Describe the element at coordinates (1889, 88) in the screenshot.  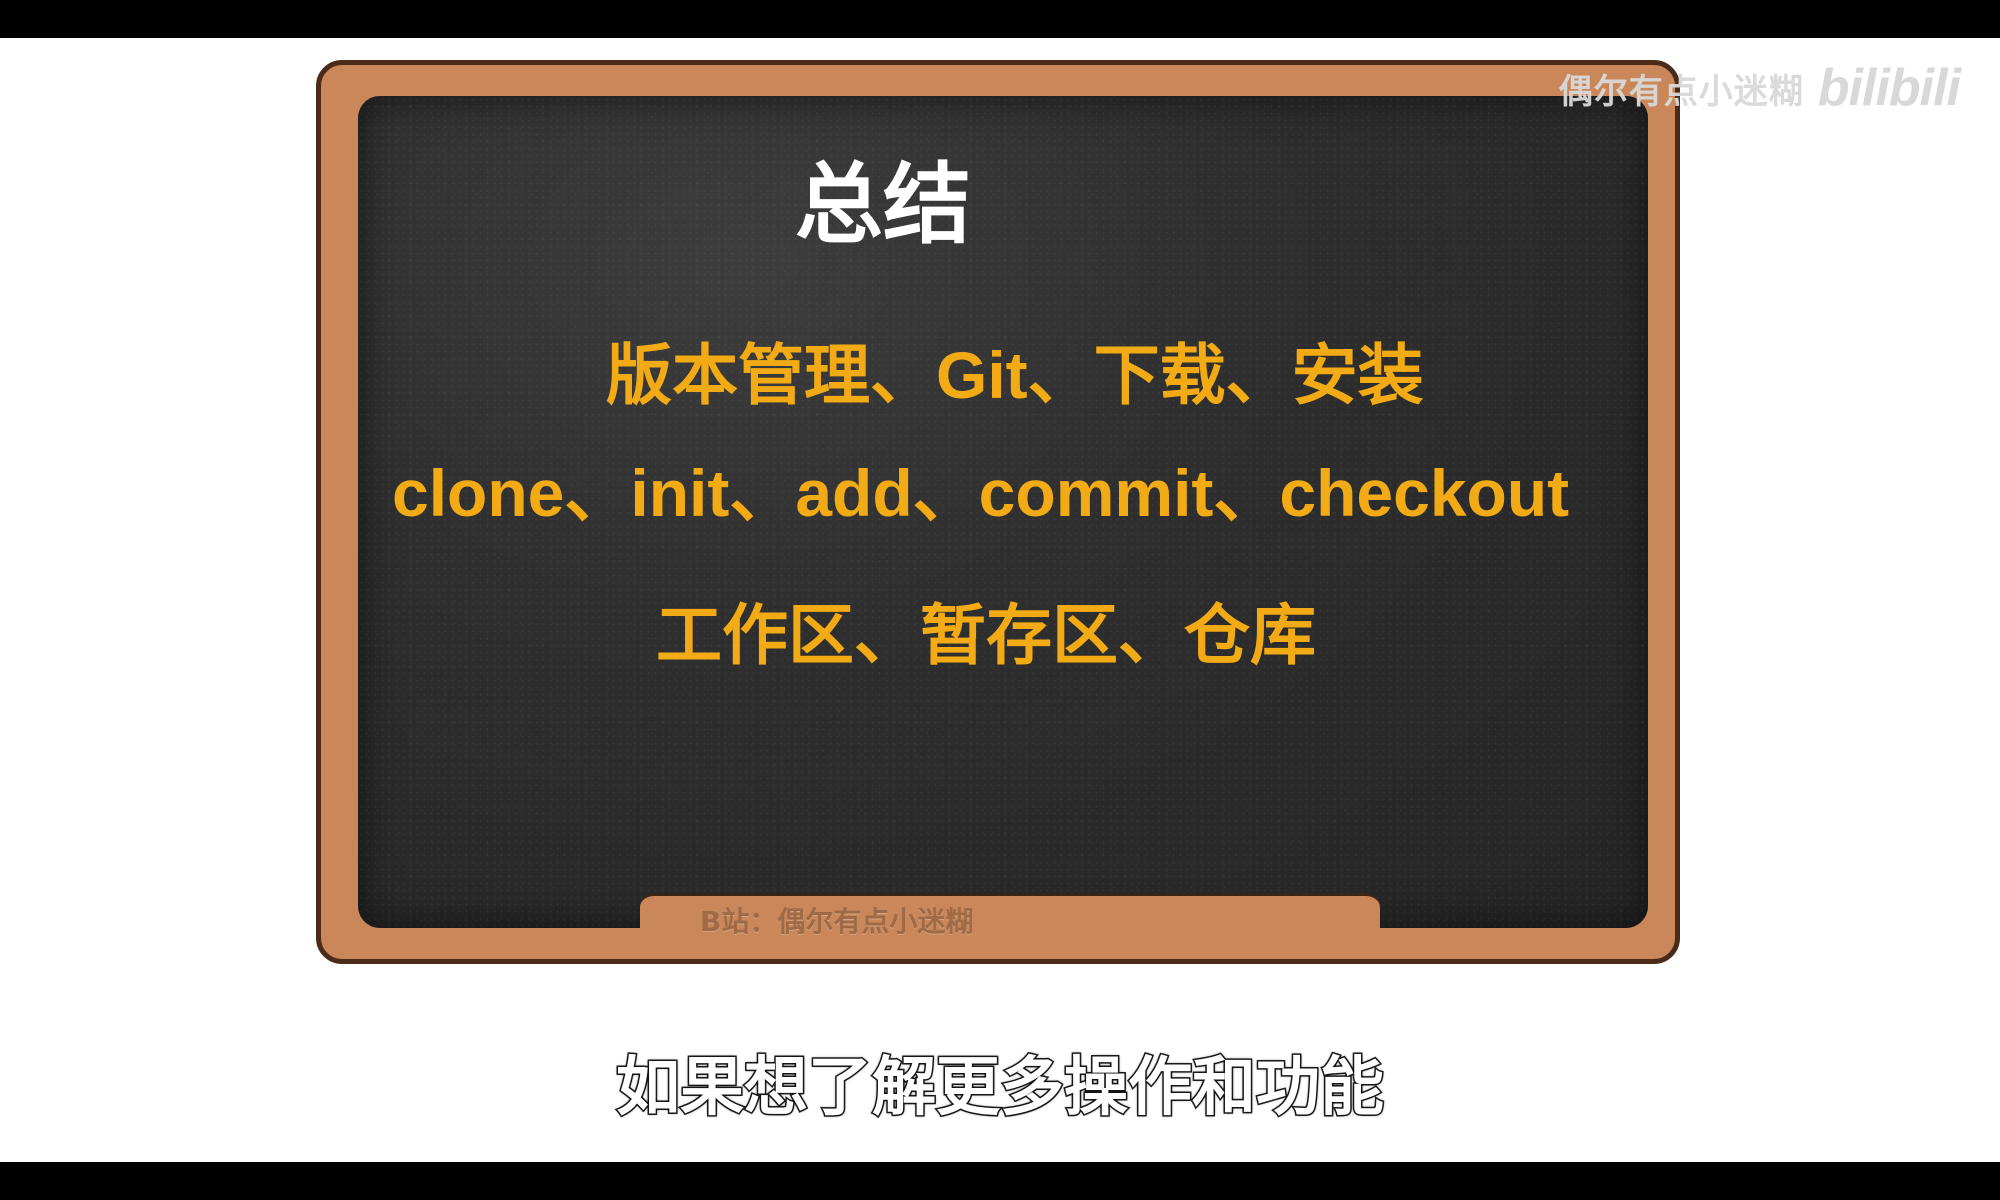
I see `bilibili-logo-icon: bilibili` at that location.